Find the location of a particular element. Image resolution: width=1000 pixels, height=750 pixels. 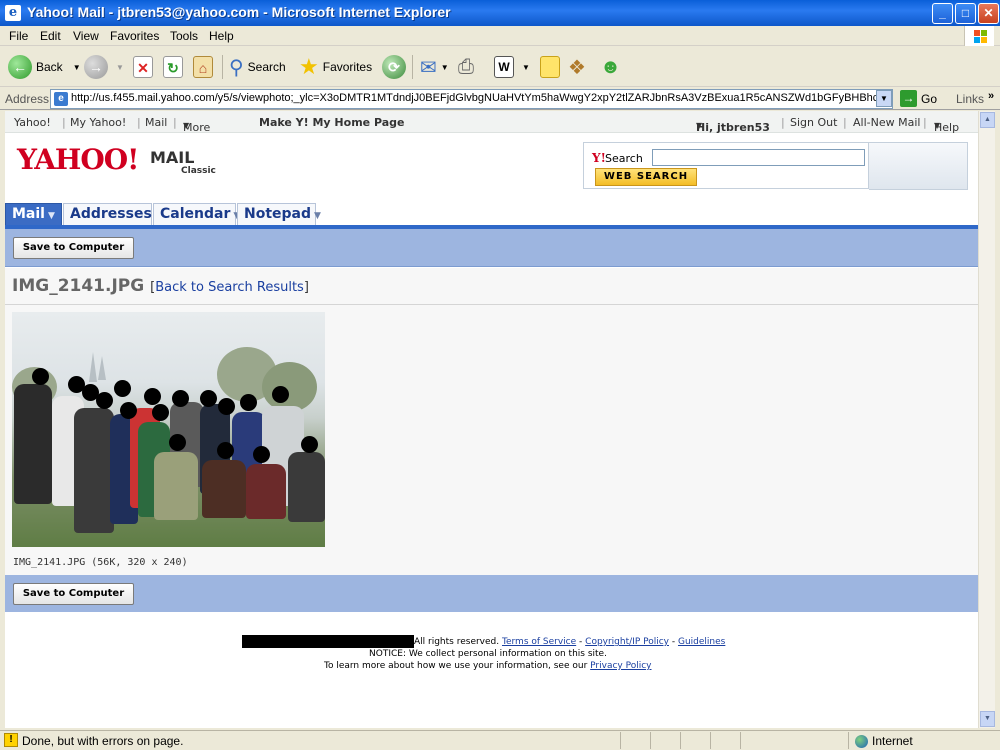

ie-icon: e is located at coordinates (13, 13).